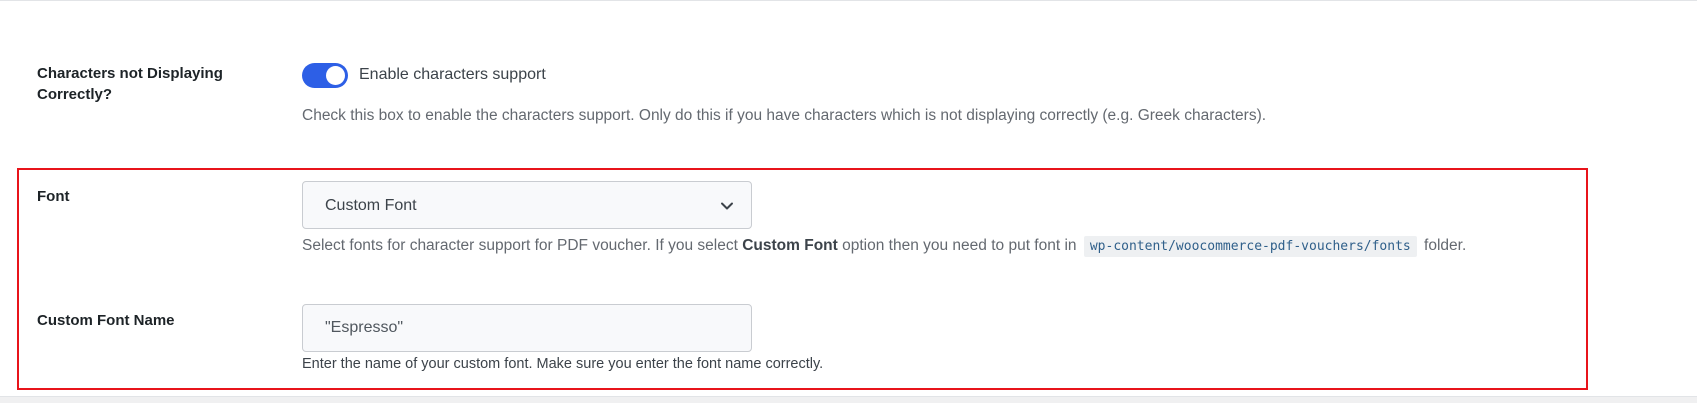  Describe the element at coordinates (335, 75) in the screenshot. I see `toggle-knob` at that location.